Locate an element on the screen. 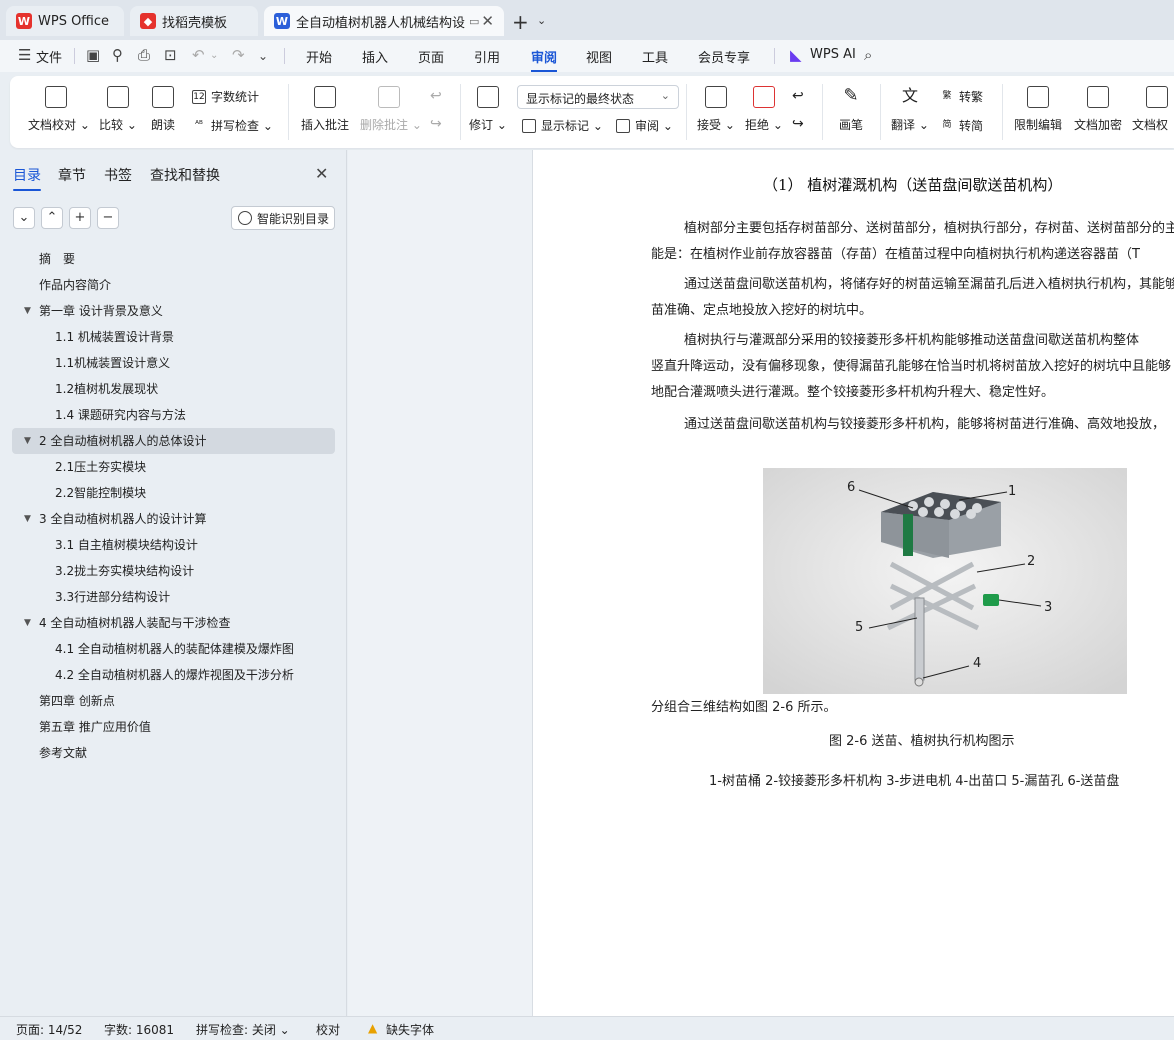  word-doc-icon: W is located at coordinates (282, 21).